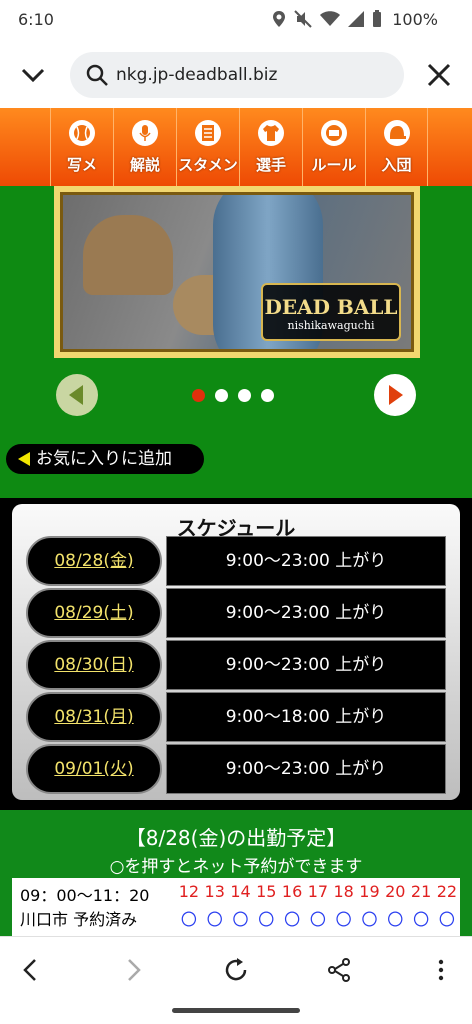  I want to click on location-icon, so click(279, 19).